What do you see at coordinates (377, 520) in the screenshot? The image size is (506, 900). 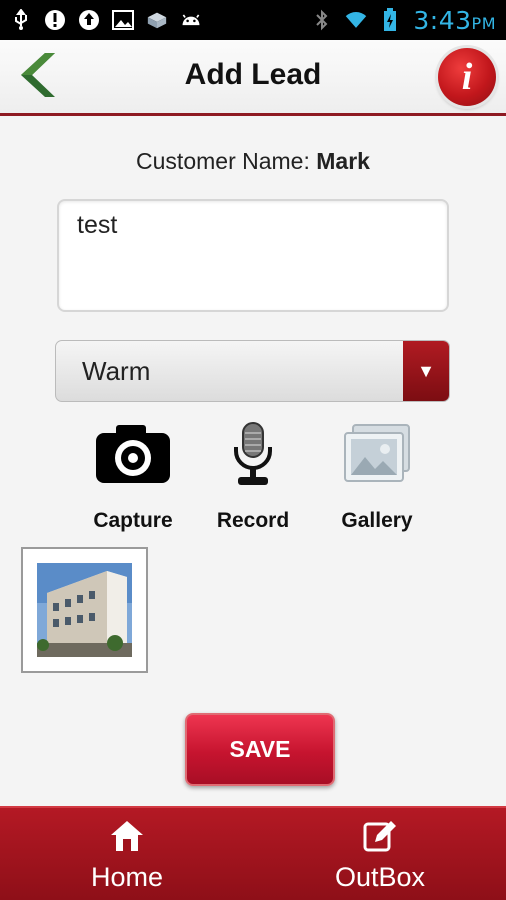 I see `gallery-label: Gallery` at bounding box center [377, 520].